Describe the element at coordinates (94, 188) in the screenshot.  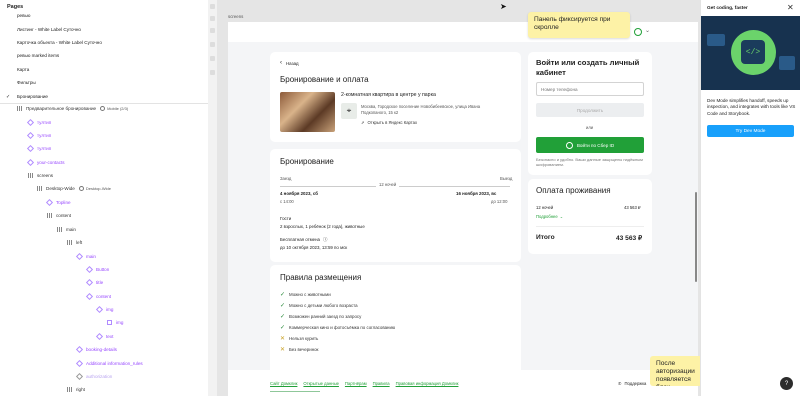
I see `desktop-tag: Desktop-Wide` at that location.